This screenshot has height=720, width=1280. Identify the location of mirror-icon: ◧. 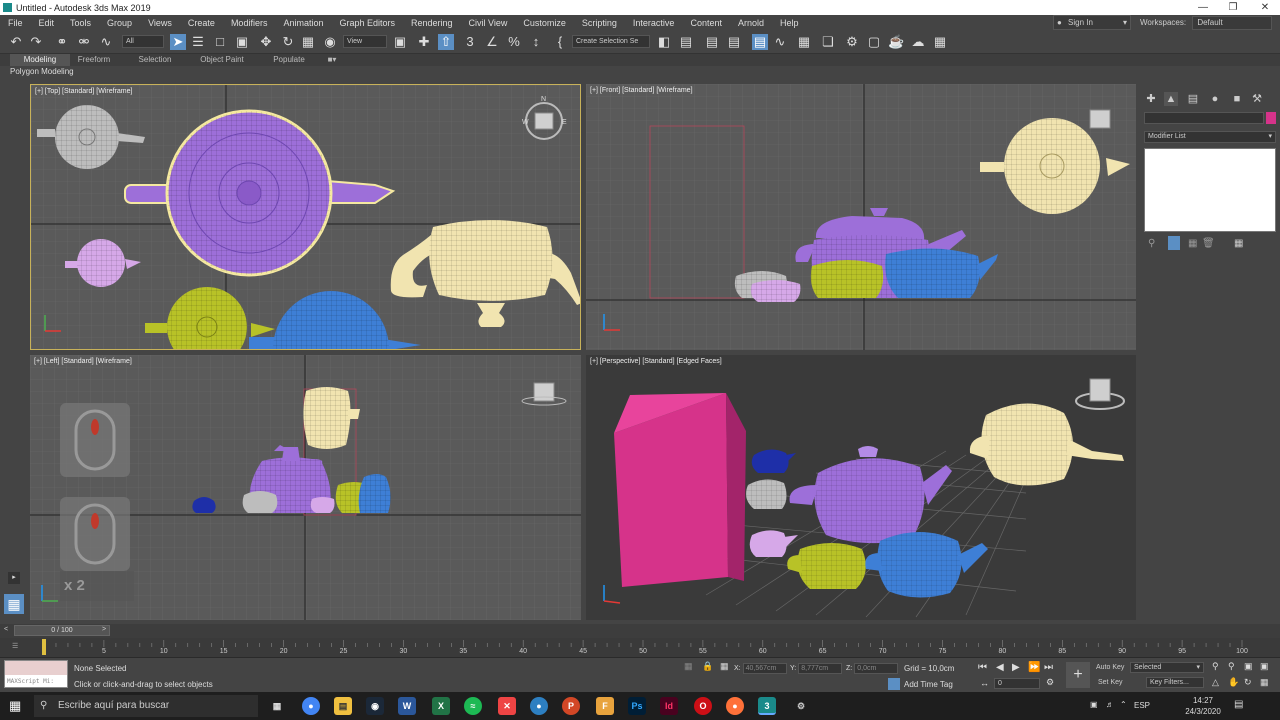
(664, 42).